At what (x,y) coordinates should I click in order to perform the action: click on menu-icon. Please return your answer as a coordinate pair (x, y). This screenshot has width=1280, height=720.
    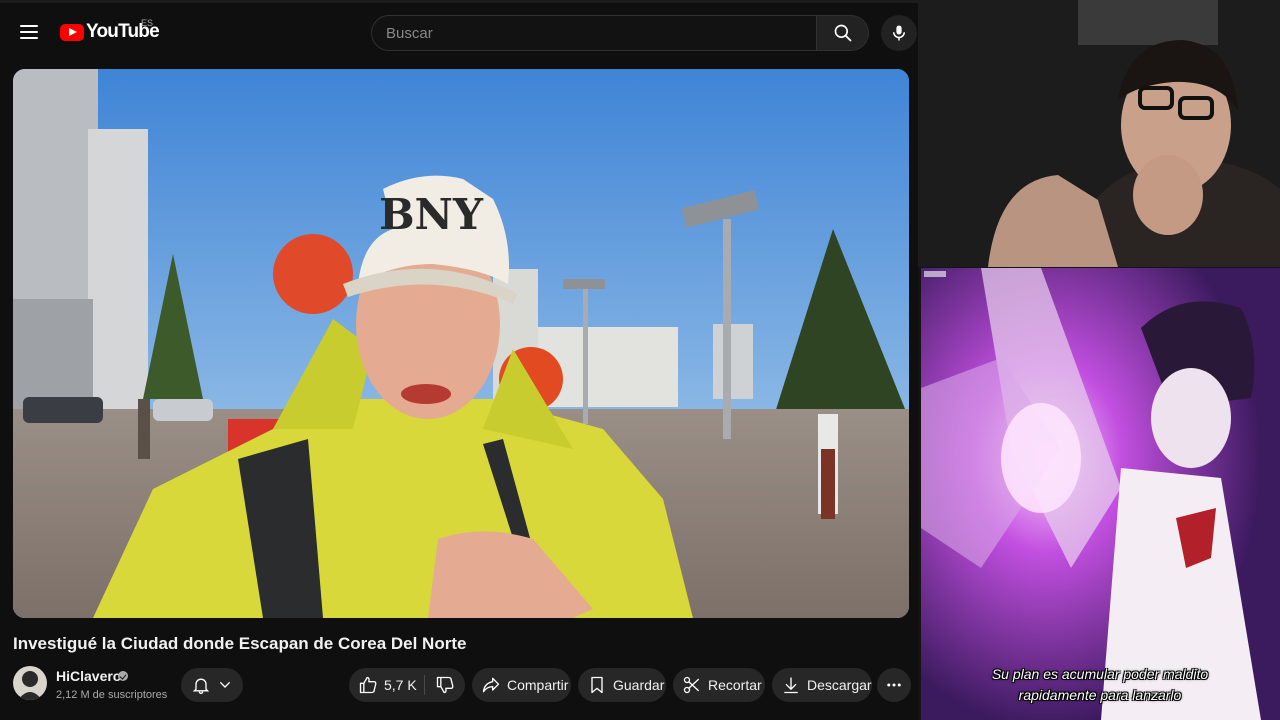
    Looking at the image, I should click on (30, 31).